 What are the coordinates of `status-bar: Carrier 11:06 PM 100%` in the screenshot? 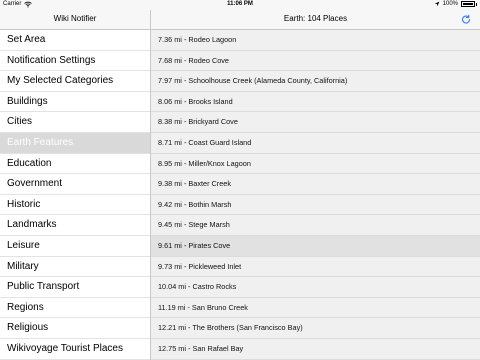 It's located at (240, 5).